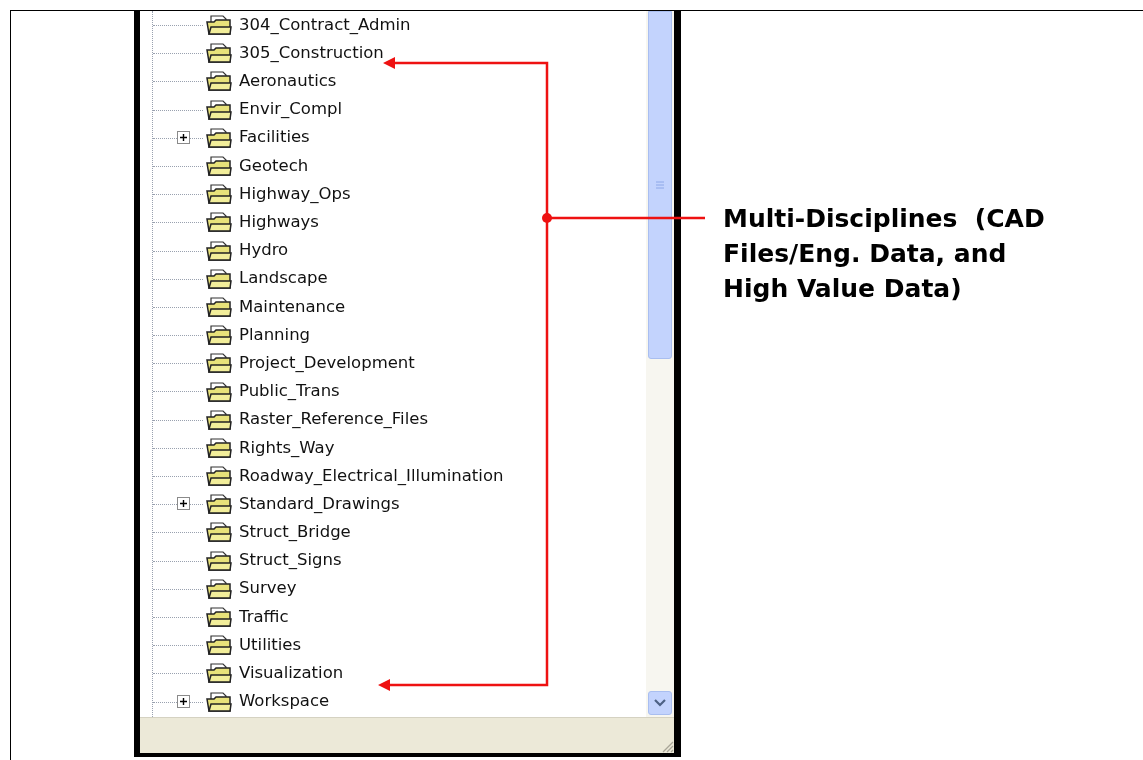 The width and height of the screenshot is (1143, 760). I want to click on tree-item: Visualization, so click(393, 673).